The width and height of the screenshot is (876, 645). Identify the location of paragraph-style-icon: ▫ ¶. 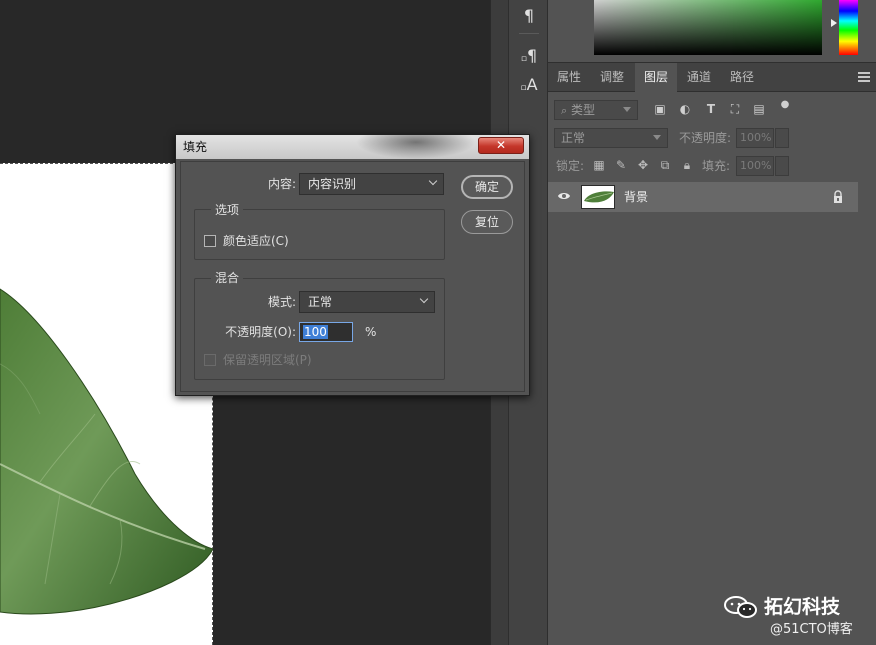
(529, 55).